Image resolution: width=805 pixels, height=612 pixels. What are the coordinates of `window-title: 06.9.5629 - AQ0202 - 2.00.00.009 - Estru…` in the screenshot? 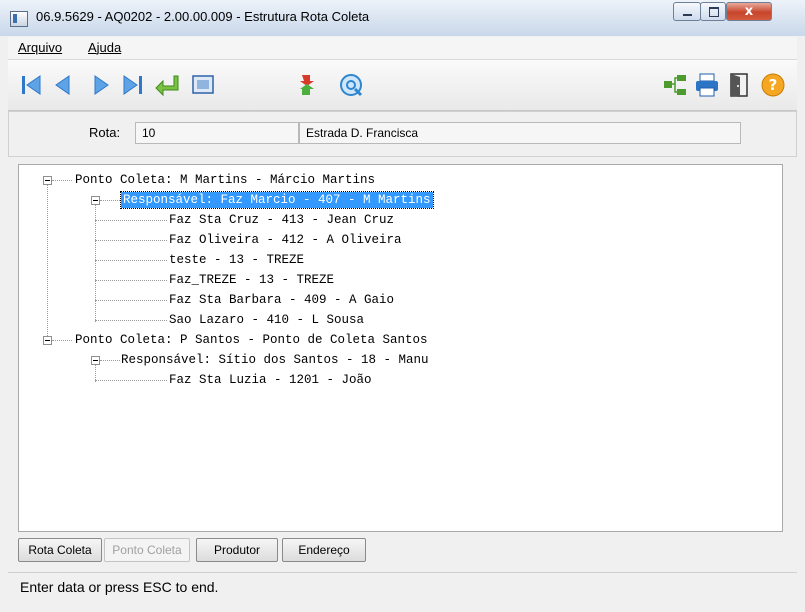 It's located at (203, 16).